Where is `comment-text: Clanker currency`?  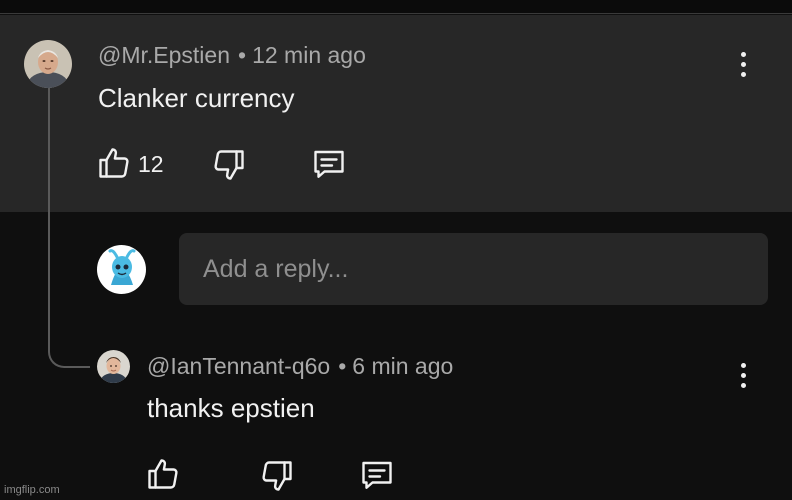
comment-text: Clanker currency is located at coordinates (196, 98).